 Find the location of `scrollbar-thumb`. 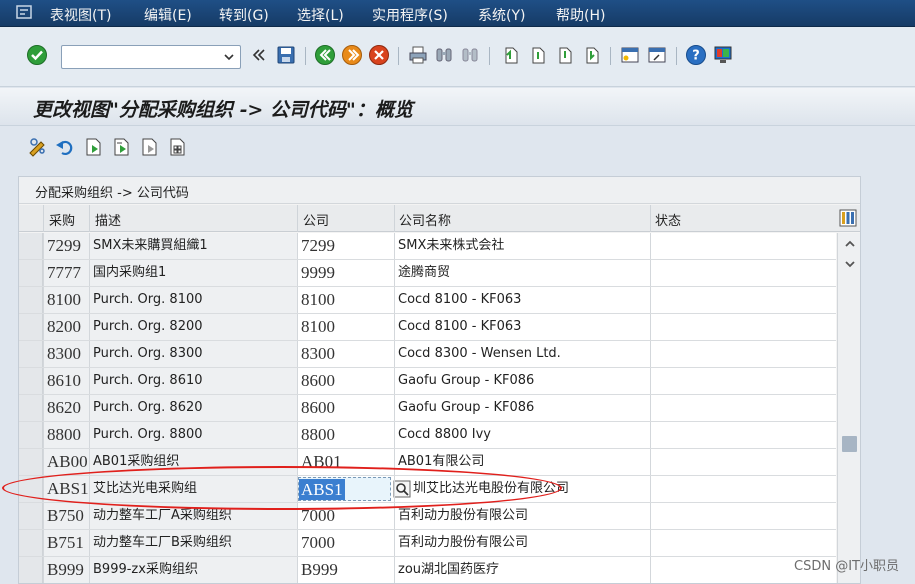

scrollbar-thumb is located at coordinates (849, 444).